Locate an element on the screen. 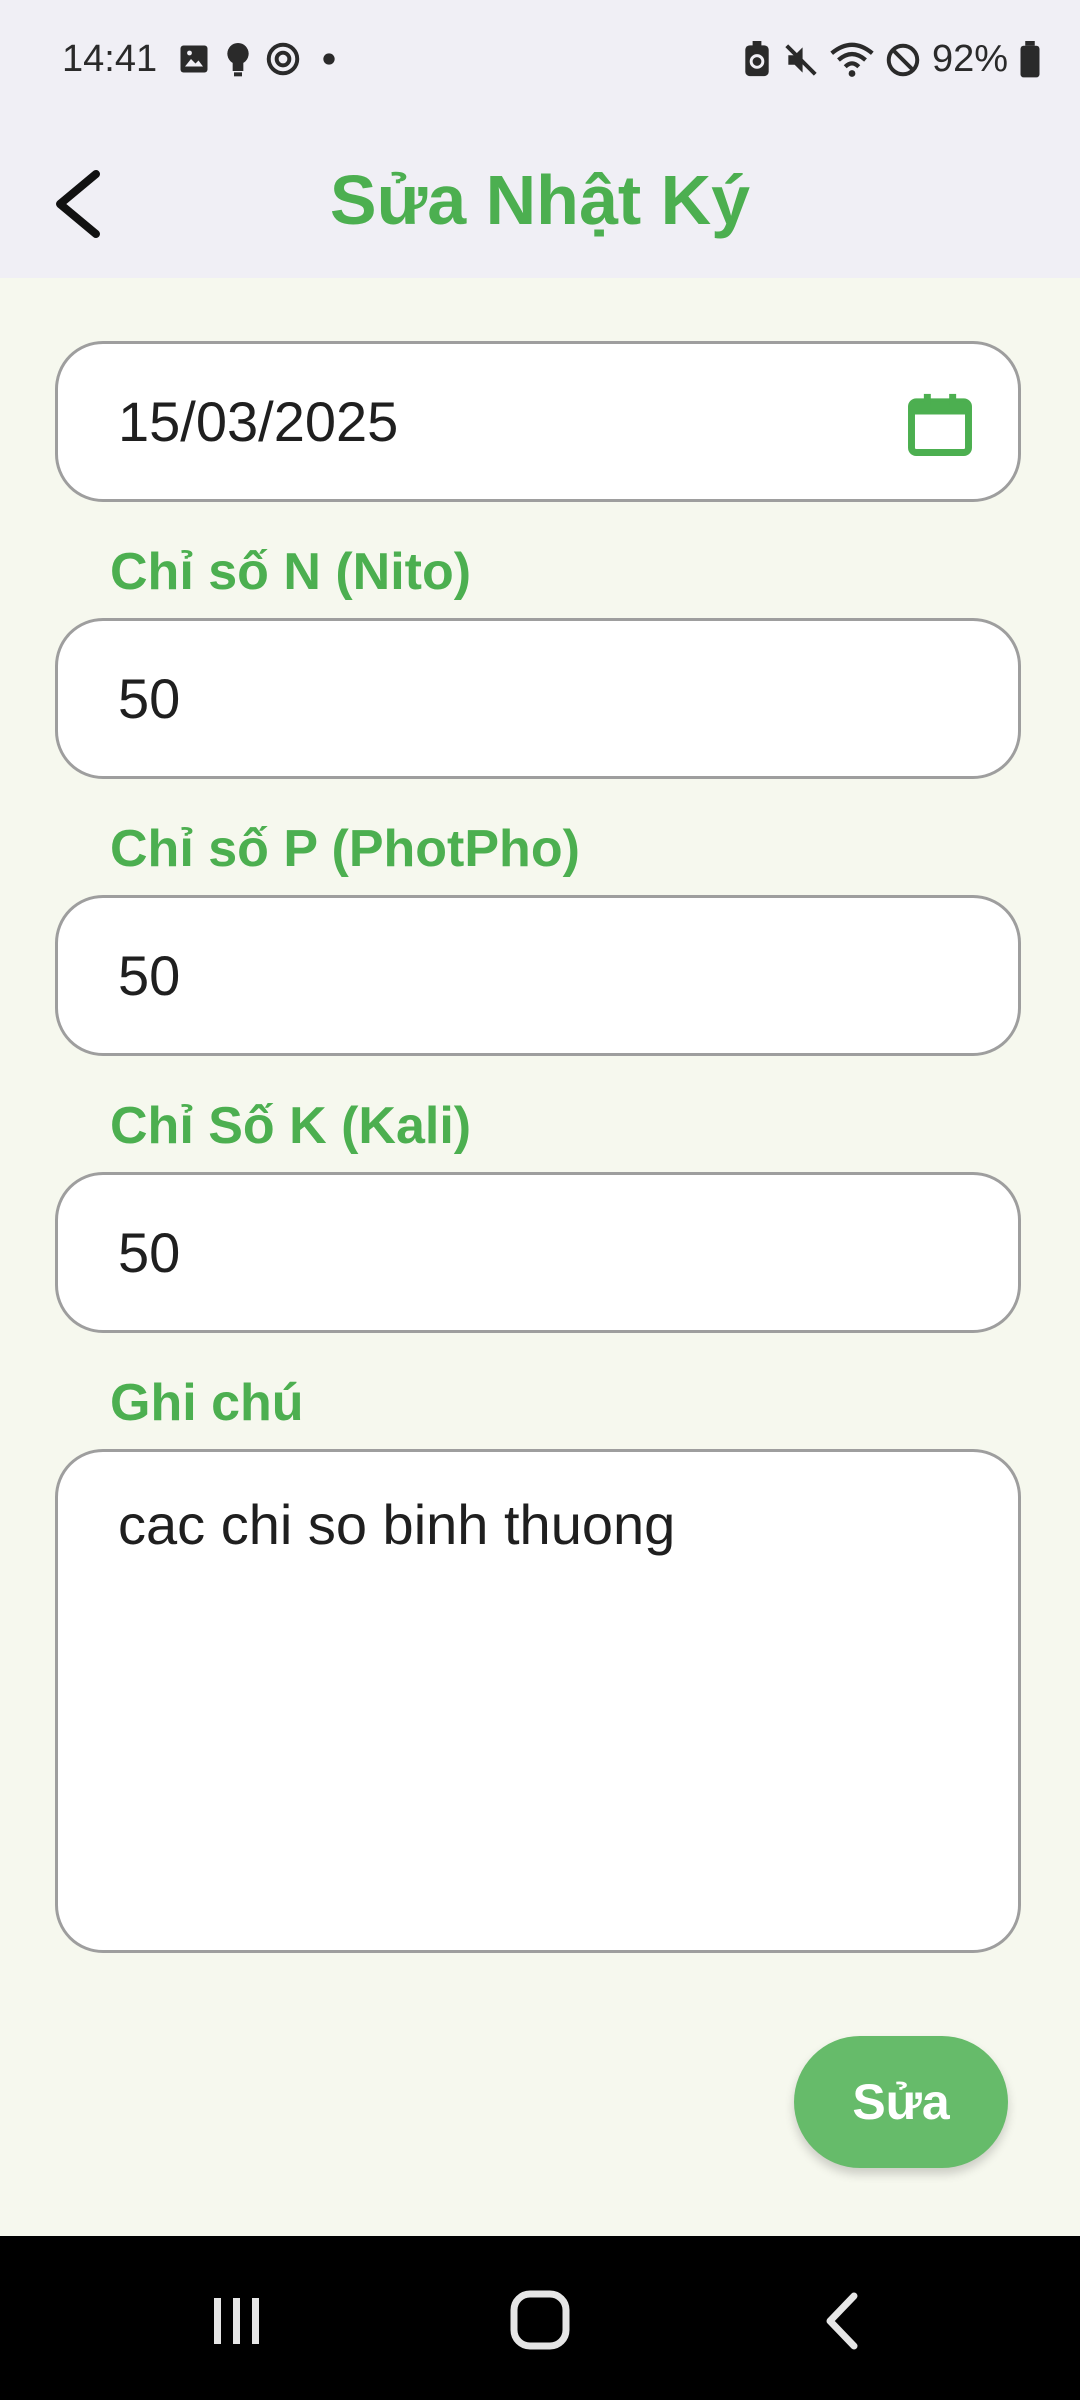  image-icon is located at coordinates (194, 59).